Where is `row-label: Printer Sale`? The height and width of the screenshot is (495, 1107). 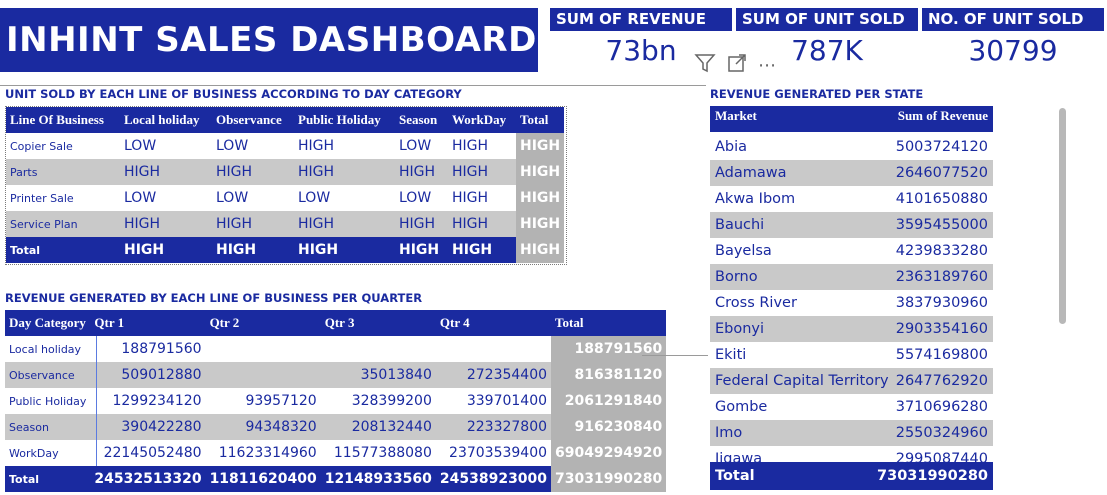 row-label: Printer Sale is located at coordinates (42, 198).